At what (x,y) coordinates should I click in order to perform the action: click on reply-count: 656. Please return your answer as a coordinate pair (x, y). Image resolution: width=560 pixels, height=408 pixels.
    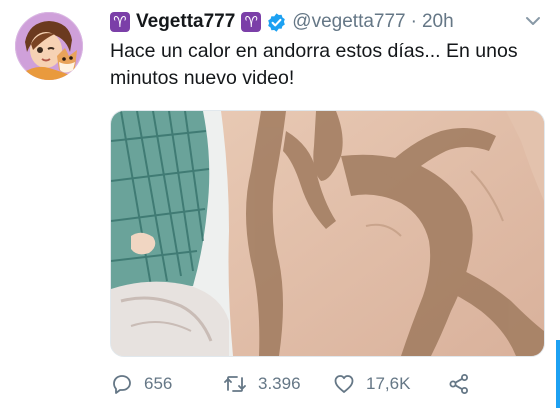
    Looking at the image, I should click on (158, 383).